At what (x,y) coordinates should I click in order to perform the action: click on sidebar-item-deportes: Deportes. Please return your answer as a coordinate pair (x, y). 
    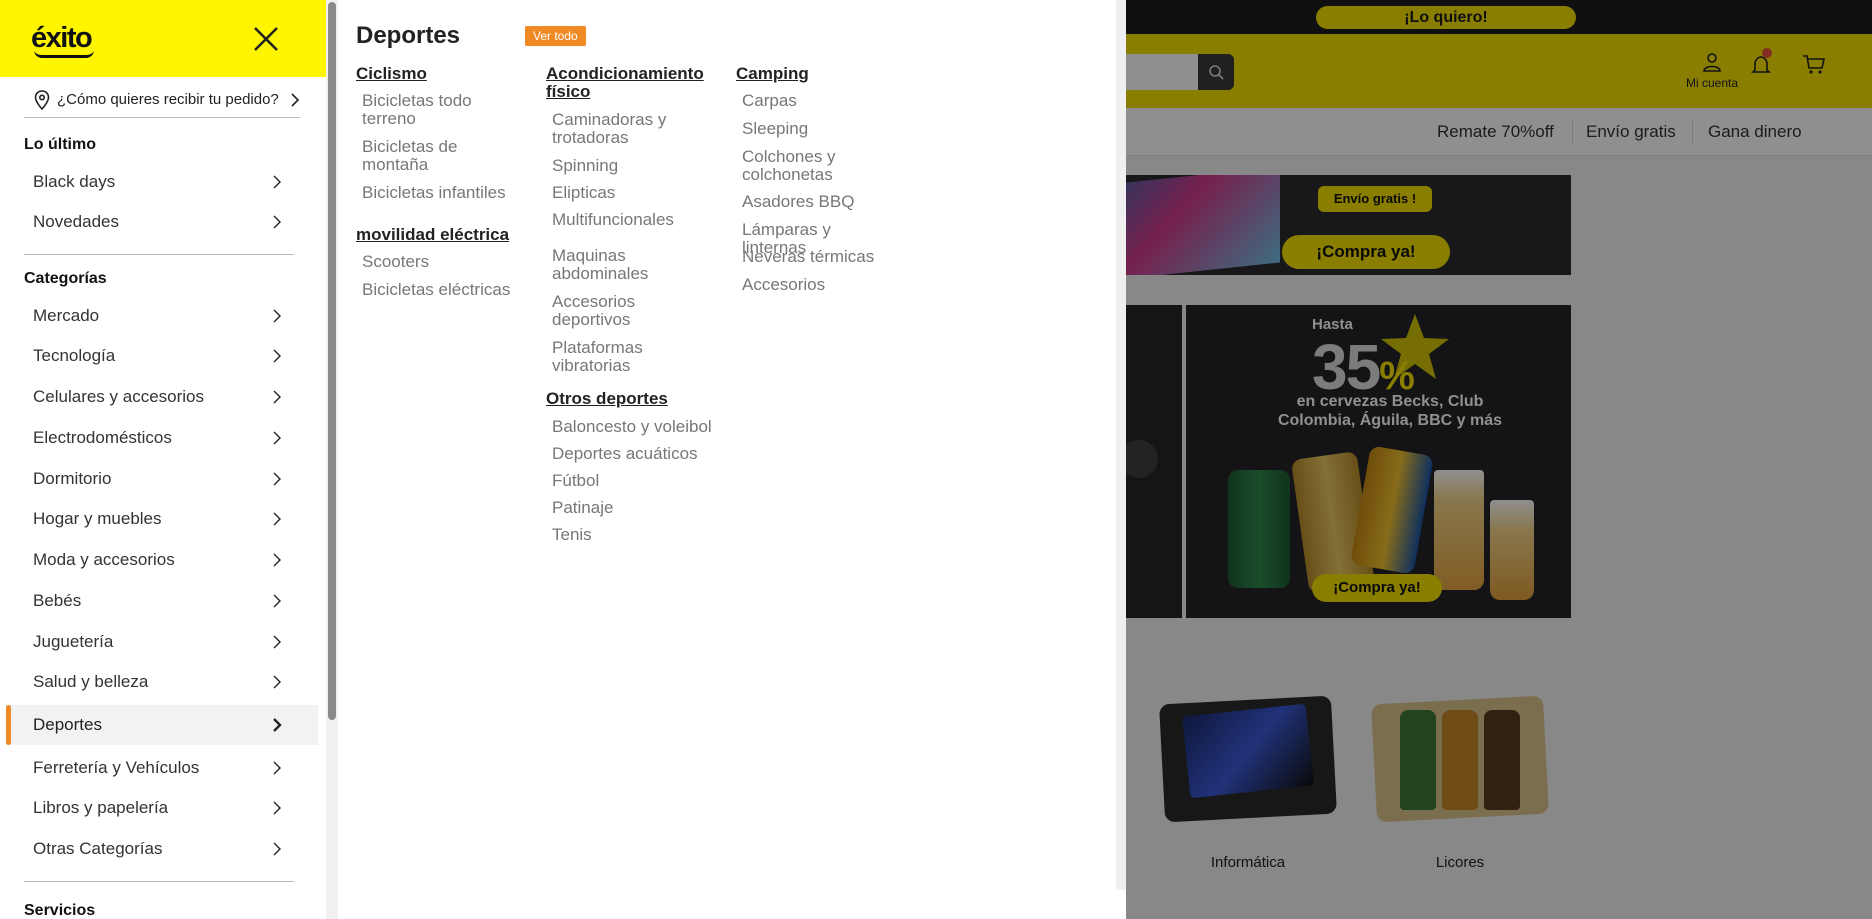
    Looking at the image, I should click on (162, 725).